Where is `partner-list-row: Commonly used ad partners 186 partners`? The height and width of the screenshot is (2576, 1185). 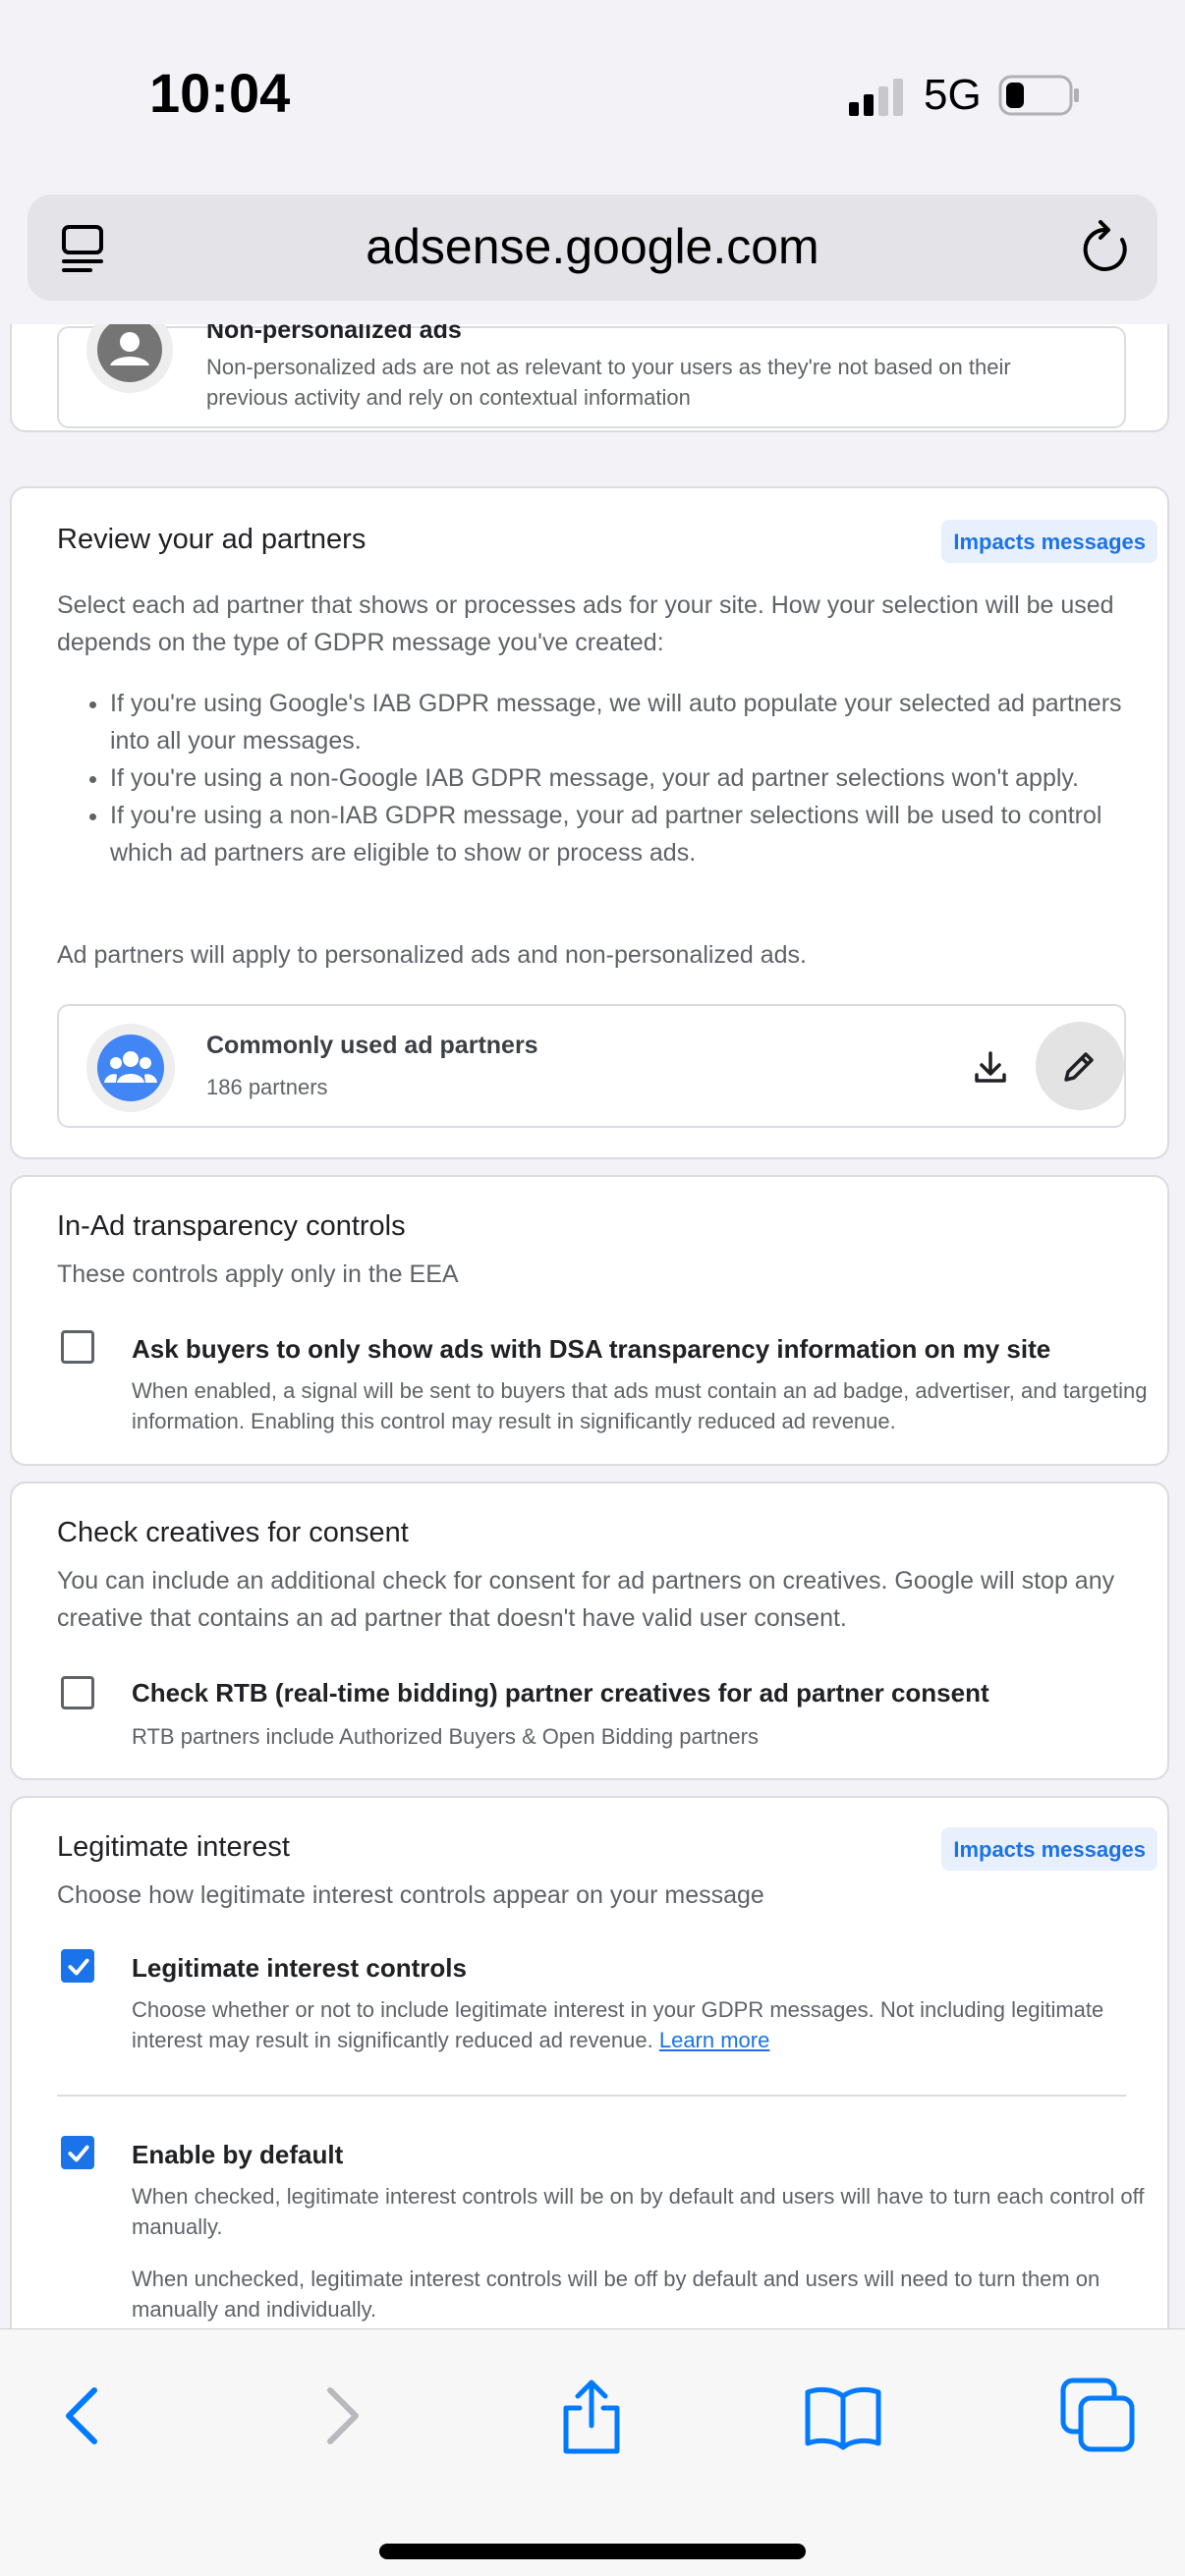
partner-list-row: Commonly used ad partners 186 partners is located at coordinates (592, 1066).